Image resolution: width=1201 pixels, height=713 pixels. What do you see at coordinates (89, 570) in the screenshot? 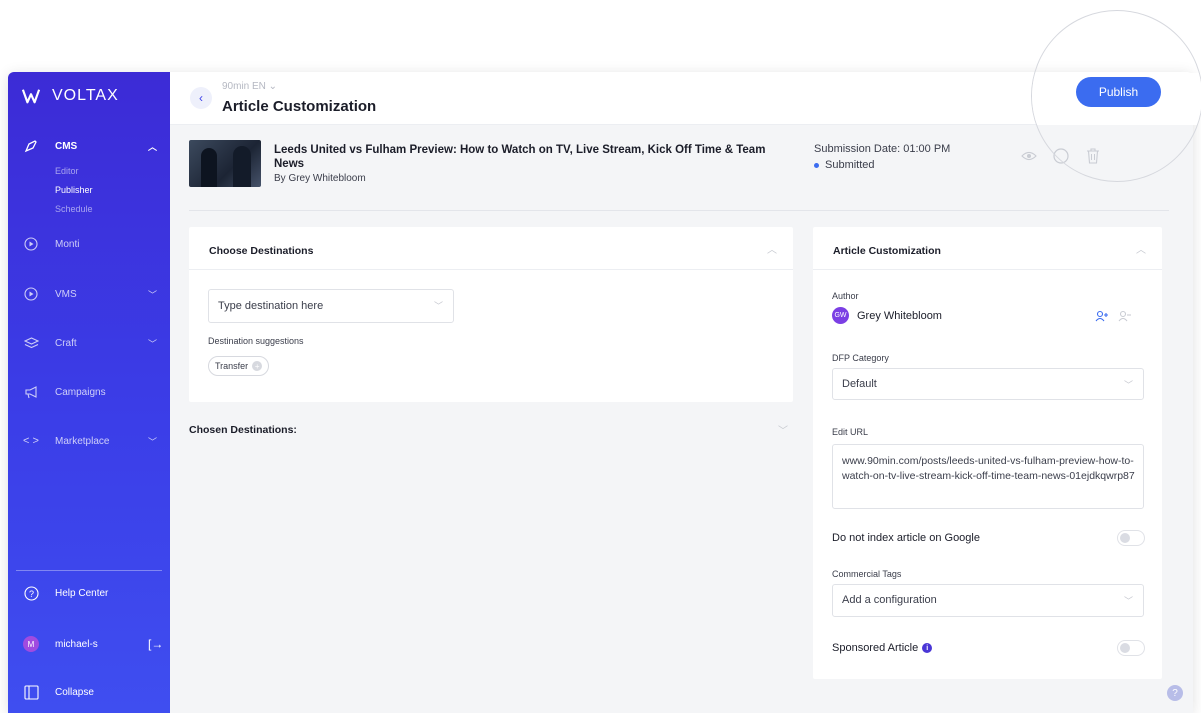
I see `sidebar-divider` at bounding box center [89, 570].